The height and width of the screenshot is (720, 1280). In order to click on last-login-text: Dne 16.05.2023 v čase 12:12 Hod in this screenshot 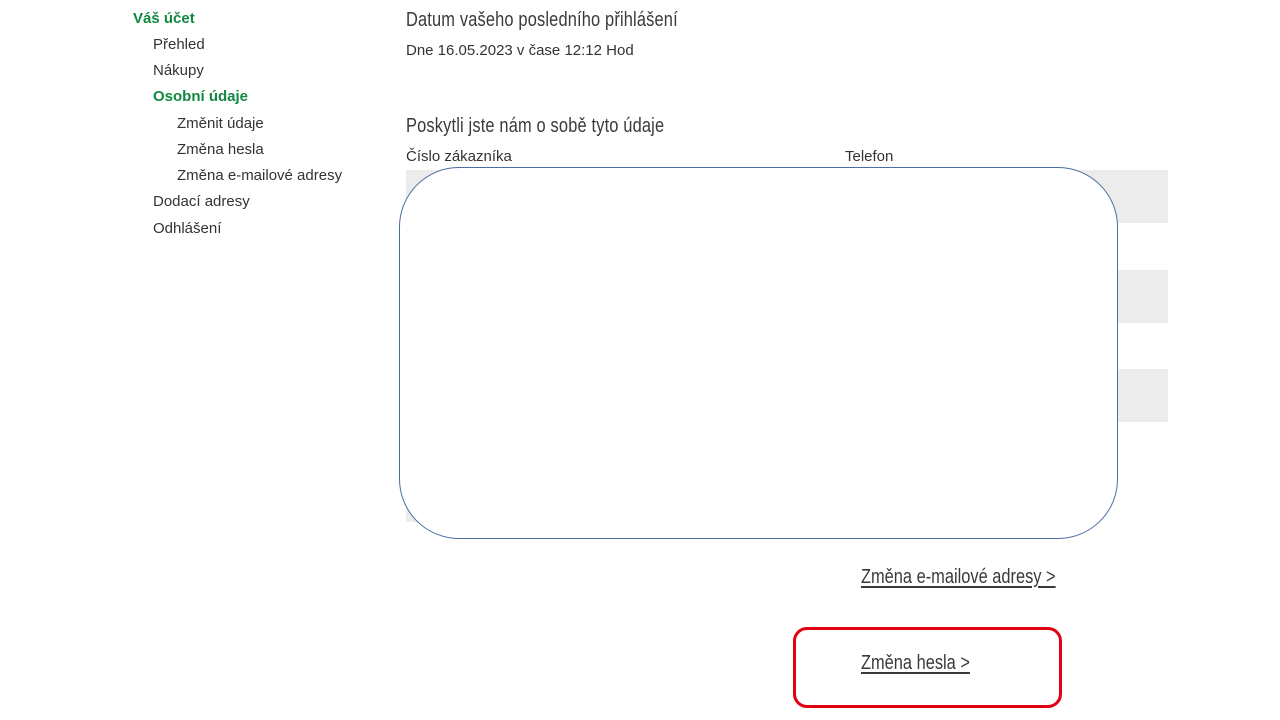, I will do `click(520, 50)`.